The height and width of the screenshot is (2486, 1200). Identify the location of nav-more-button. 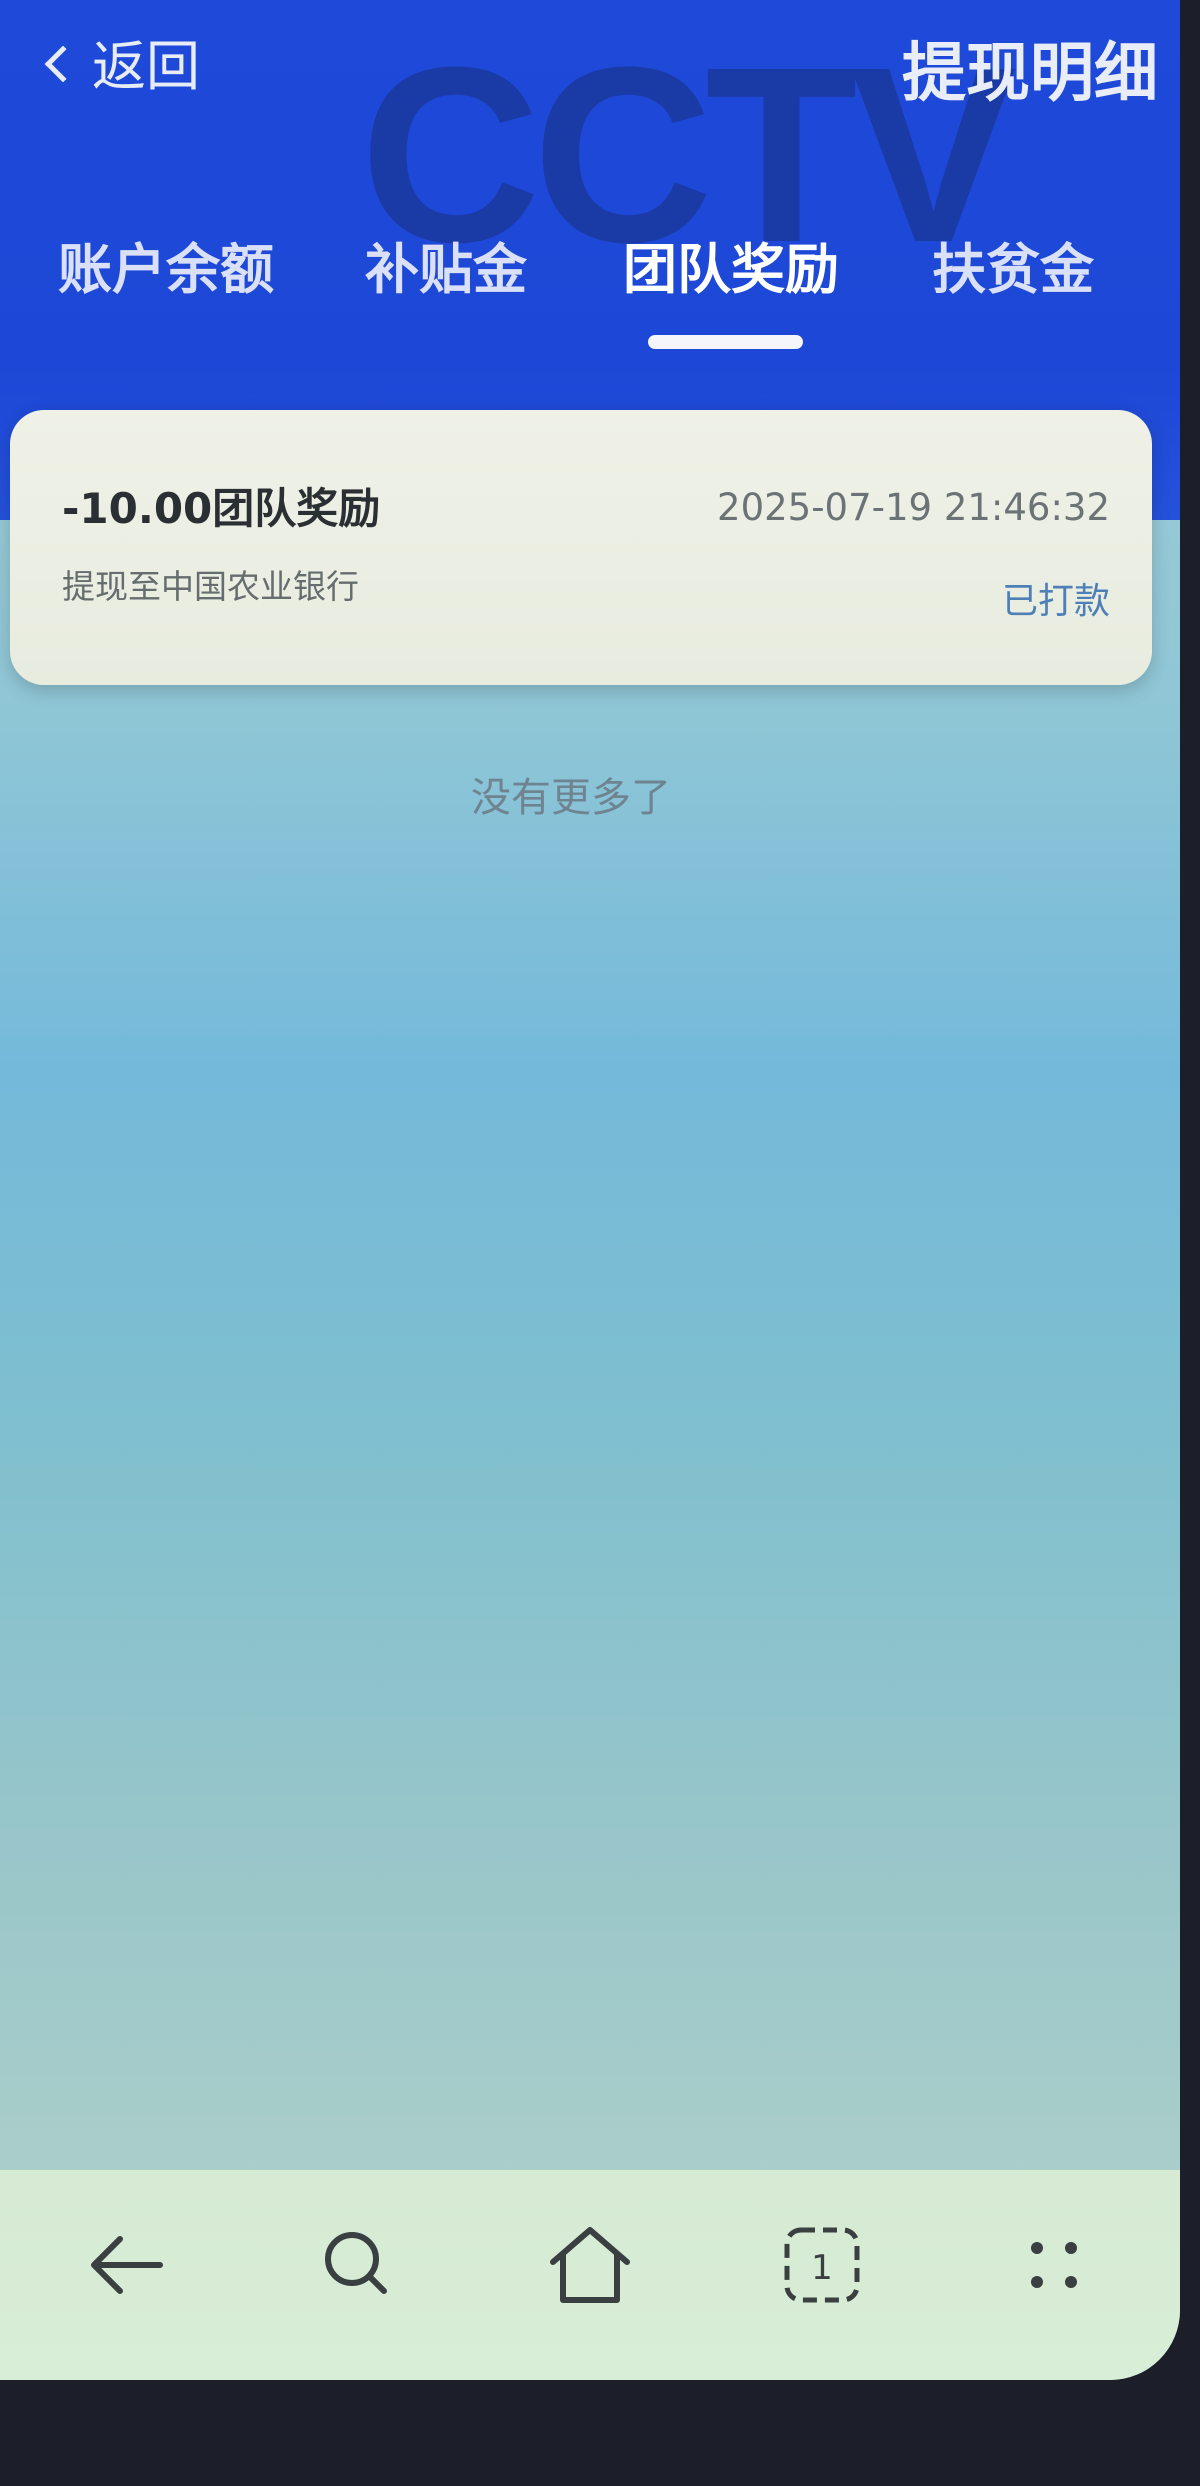
(1054, 2265).